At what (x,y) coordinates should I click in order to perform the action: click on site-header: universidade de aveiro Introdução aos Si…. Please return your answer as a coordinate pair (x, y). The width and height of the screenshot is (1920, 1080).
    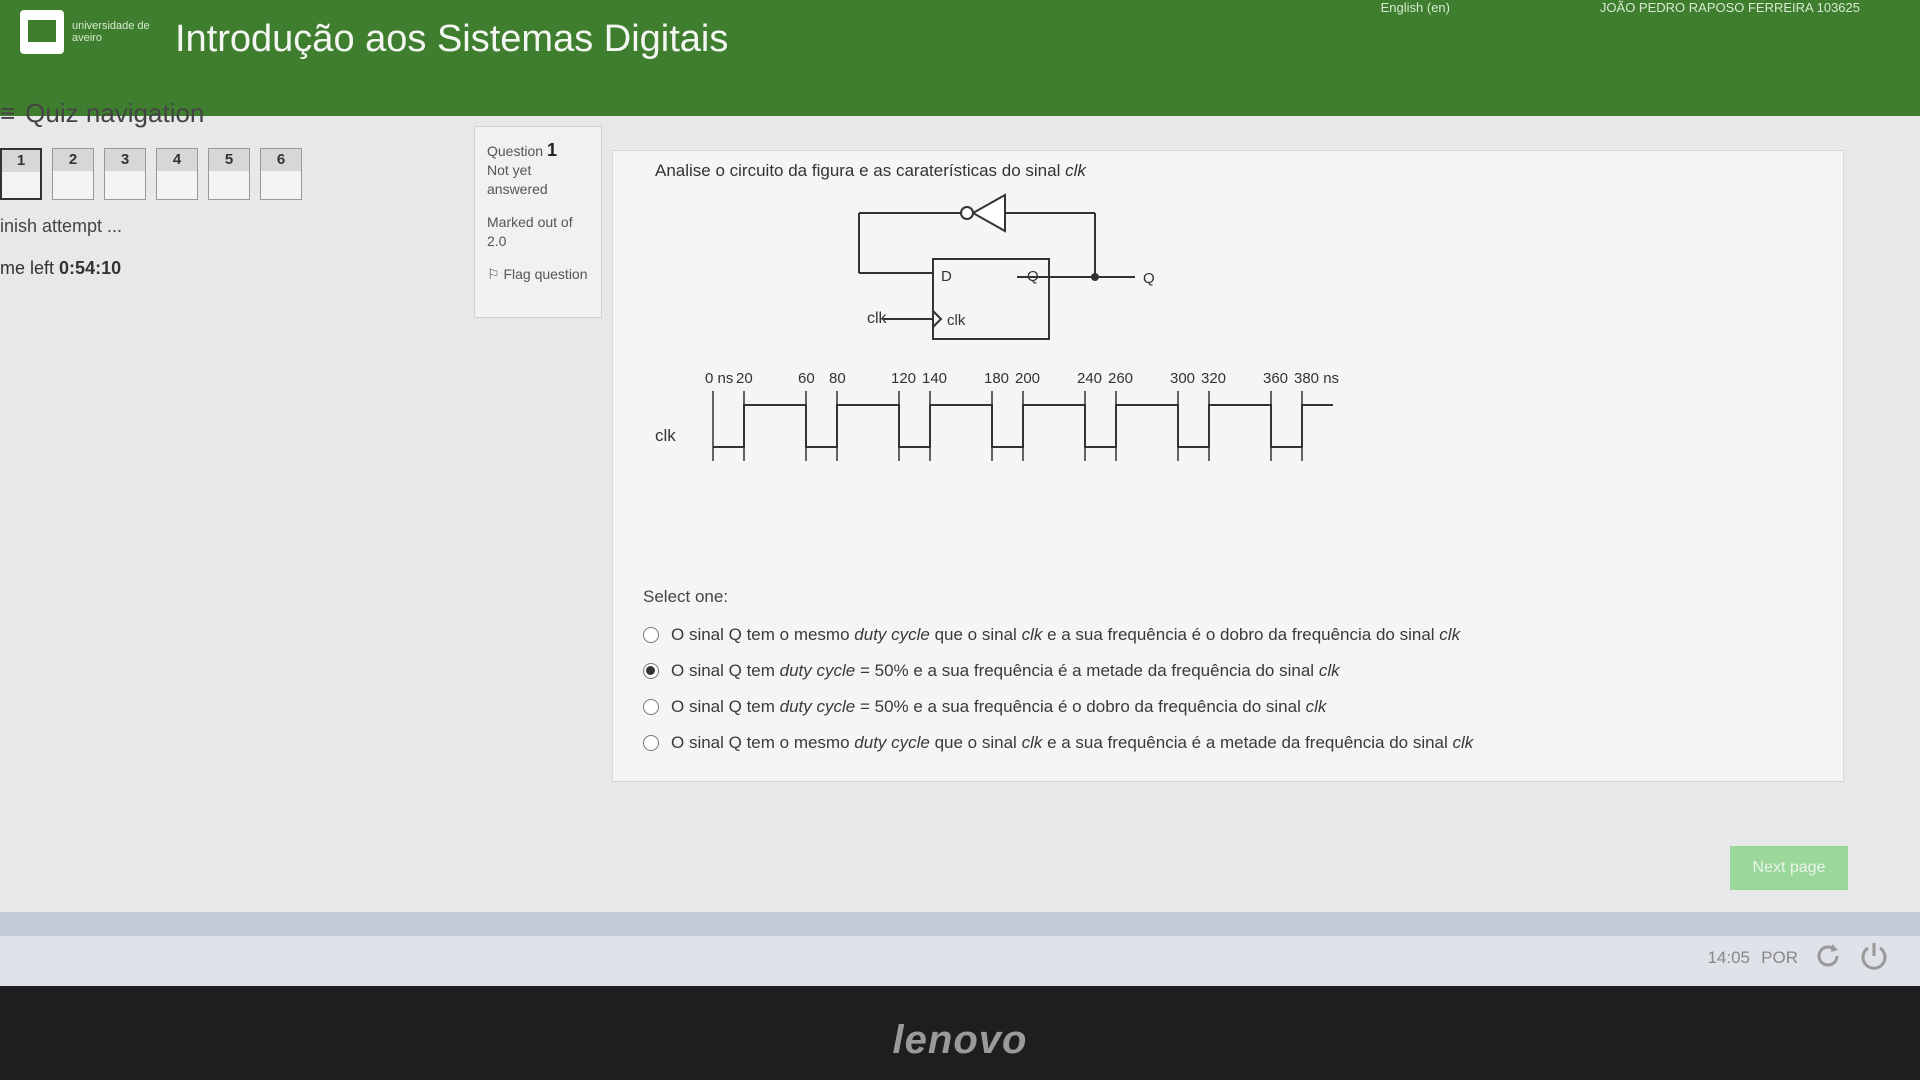
    Looking at the image, I should click on (960, 58).